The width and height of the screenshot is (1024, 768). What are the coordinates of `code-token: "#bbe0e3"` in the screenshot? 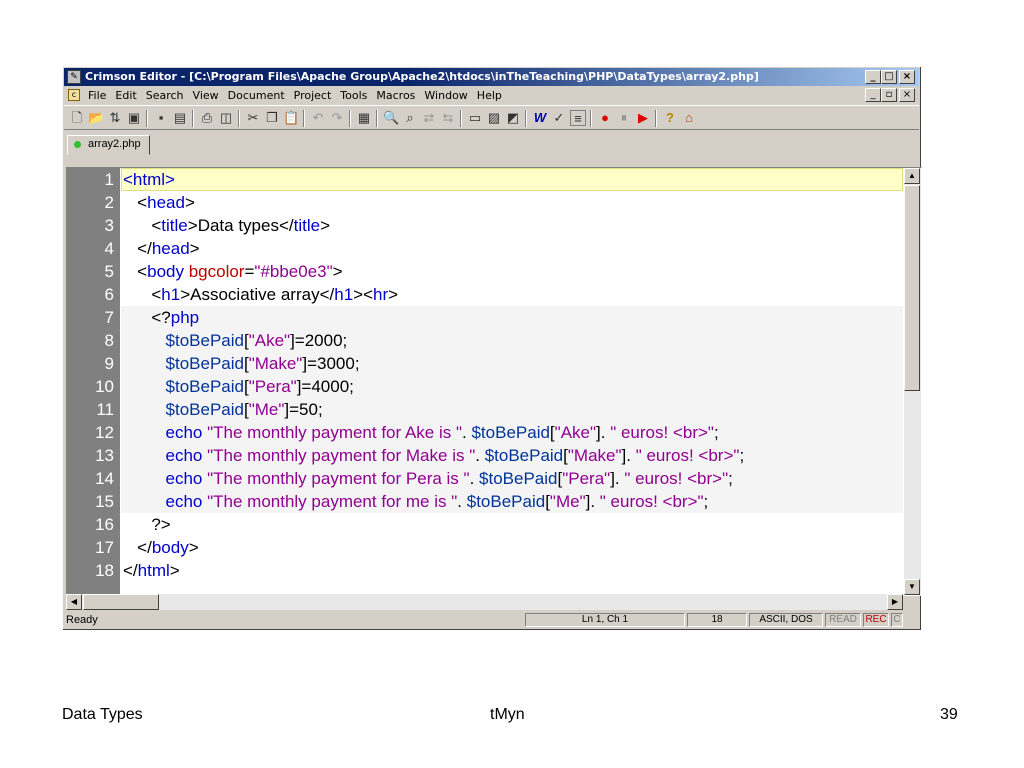 It's located at (293, 271).